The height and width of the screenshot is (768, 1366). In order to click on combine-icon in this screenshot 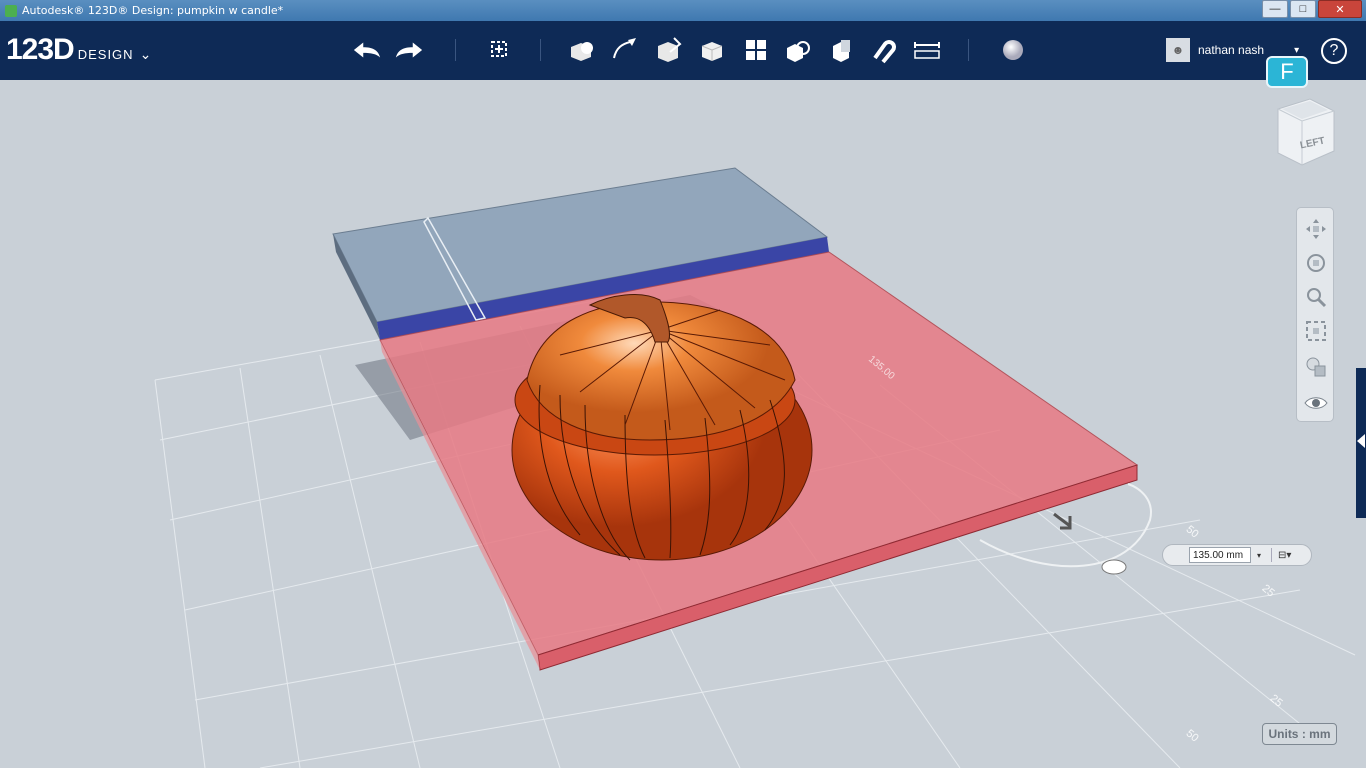, I will do `click(841, 51)`.